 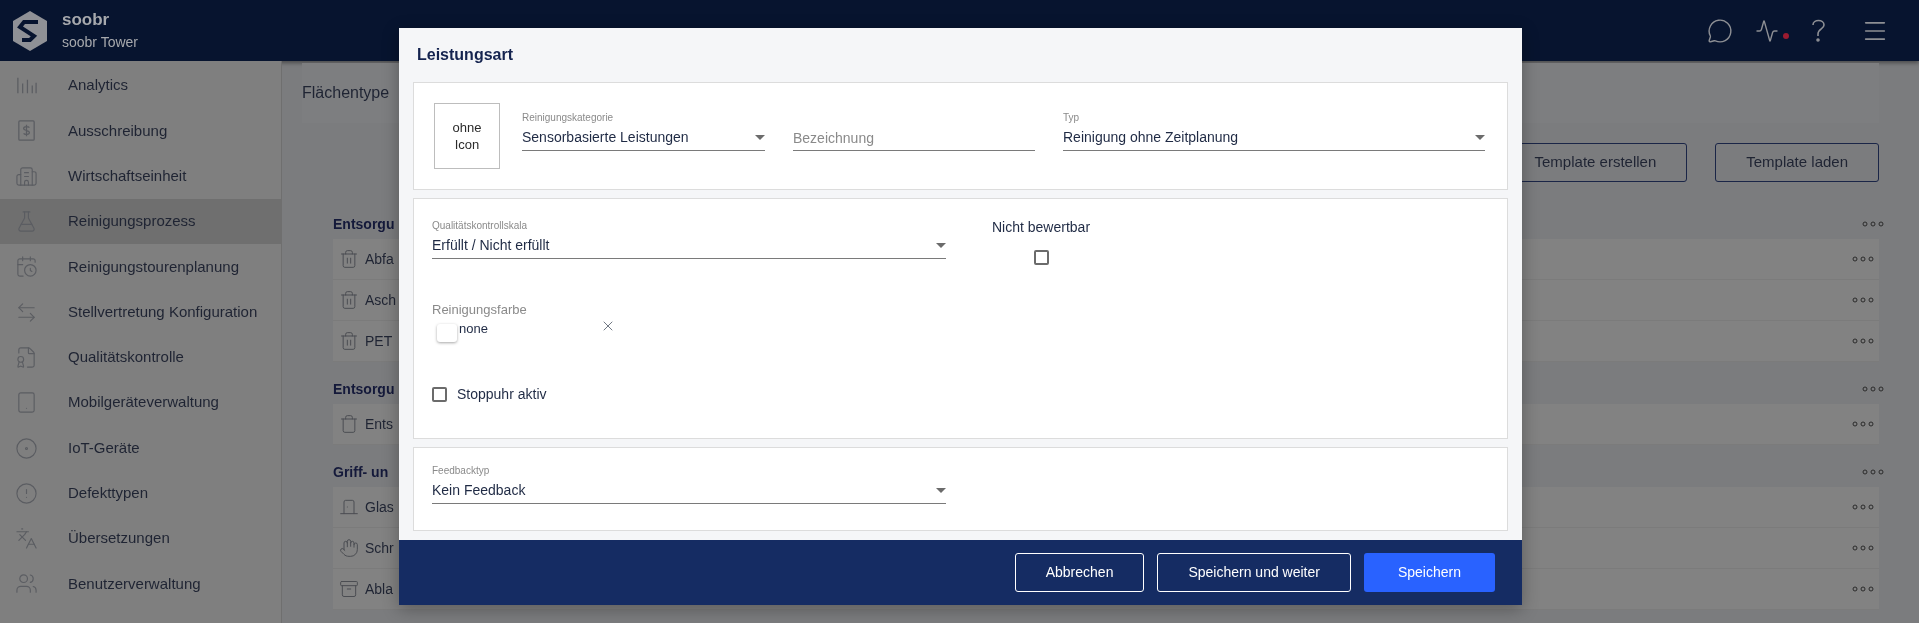 I want to click on dollar-document-icon, so click(x=26, y=131).